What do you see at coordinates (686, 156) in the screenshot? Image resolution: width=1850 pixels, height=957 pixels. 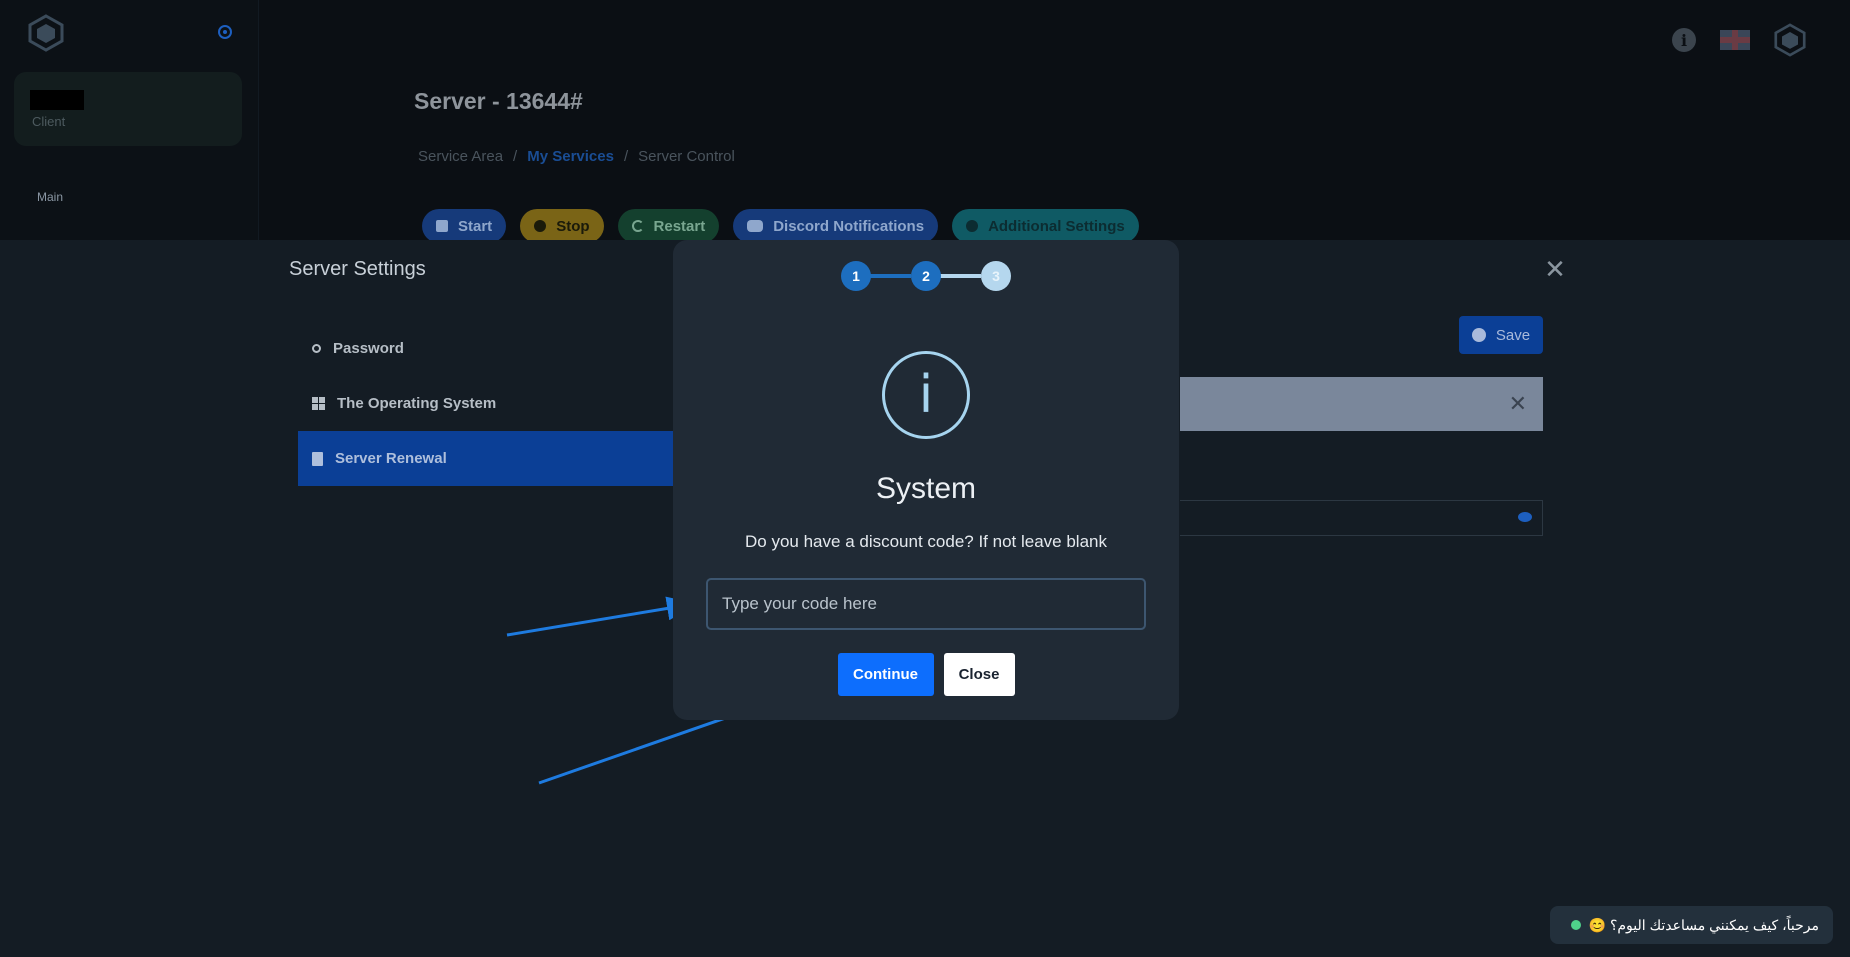 I see `breadcrumb-server-control: Server Control` at bounding box center [686, 156].